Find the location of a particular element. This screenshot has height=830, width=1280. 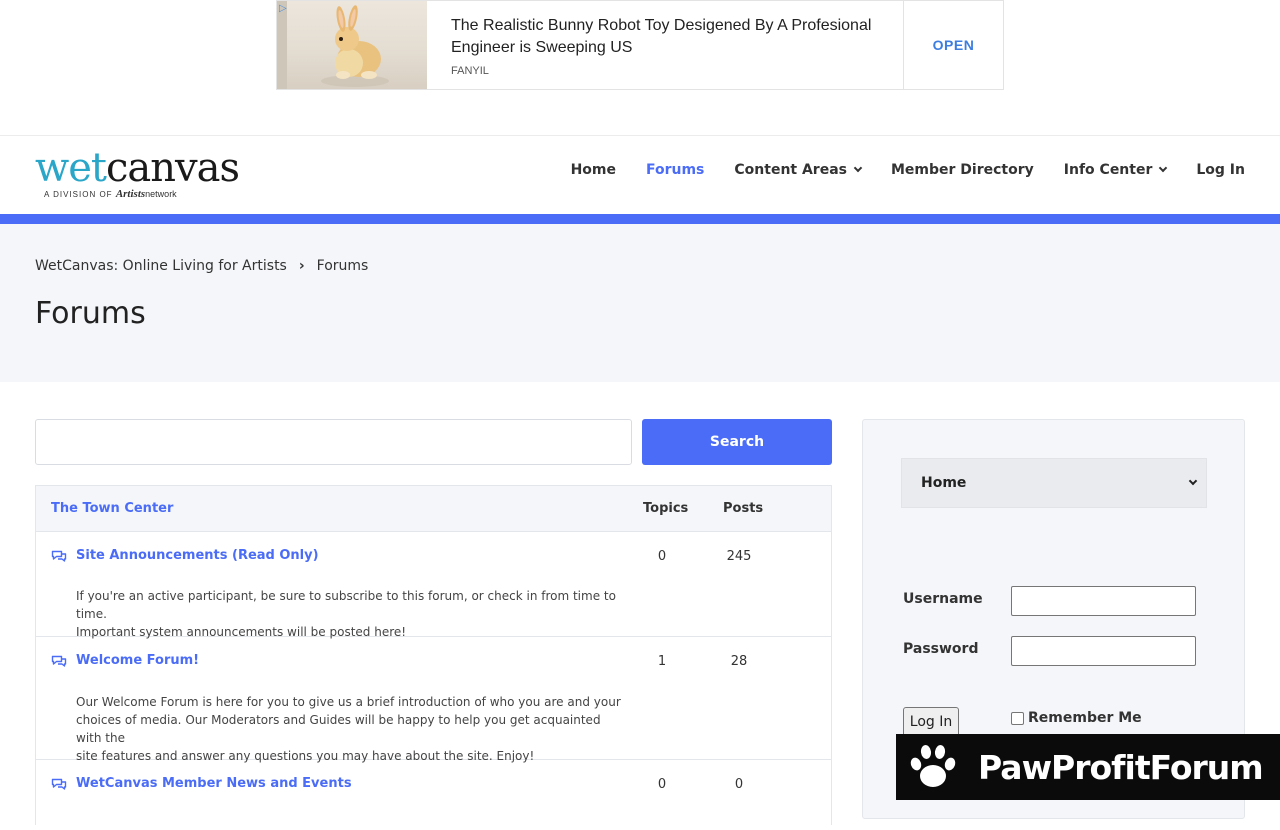

remember-me-label: Remember Me is located at coordinates (1085, 718).